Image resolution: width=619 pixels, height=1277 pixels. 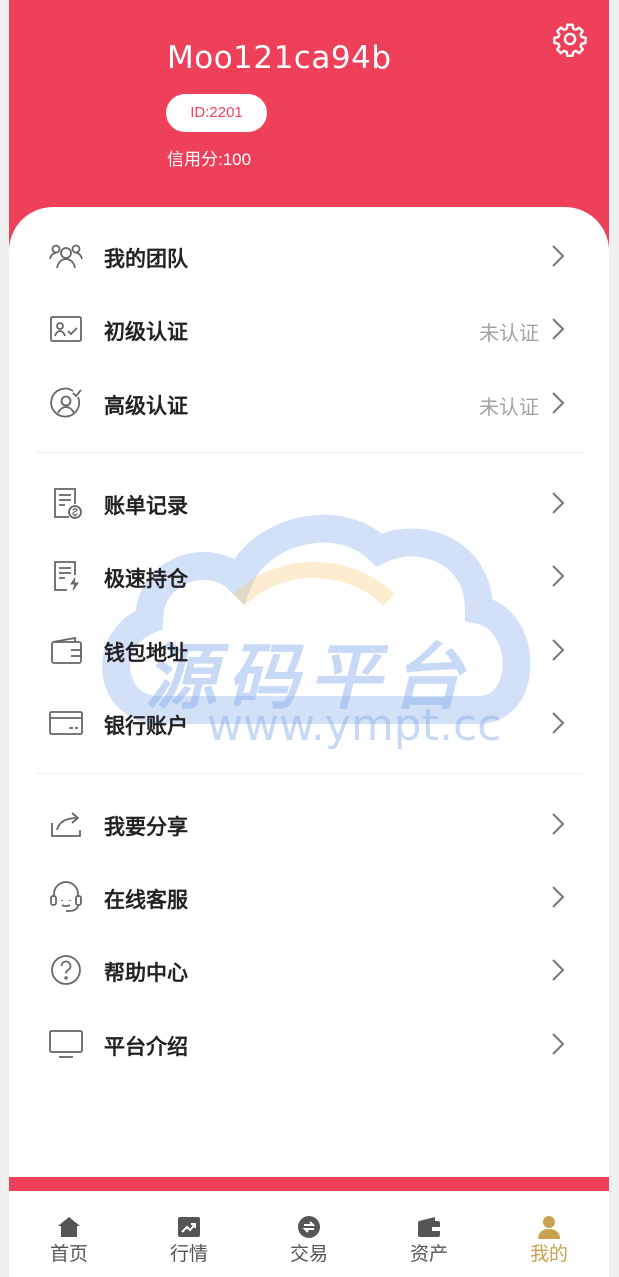 I want to click on home-icon, so click(x=69, y=1227).